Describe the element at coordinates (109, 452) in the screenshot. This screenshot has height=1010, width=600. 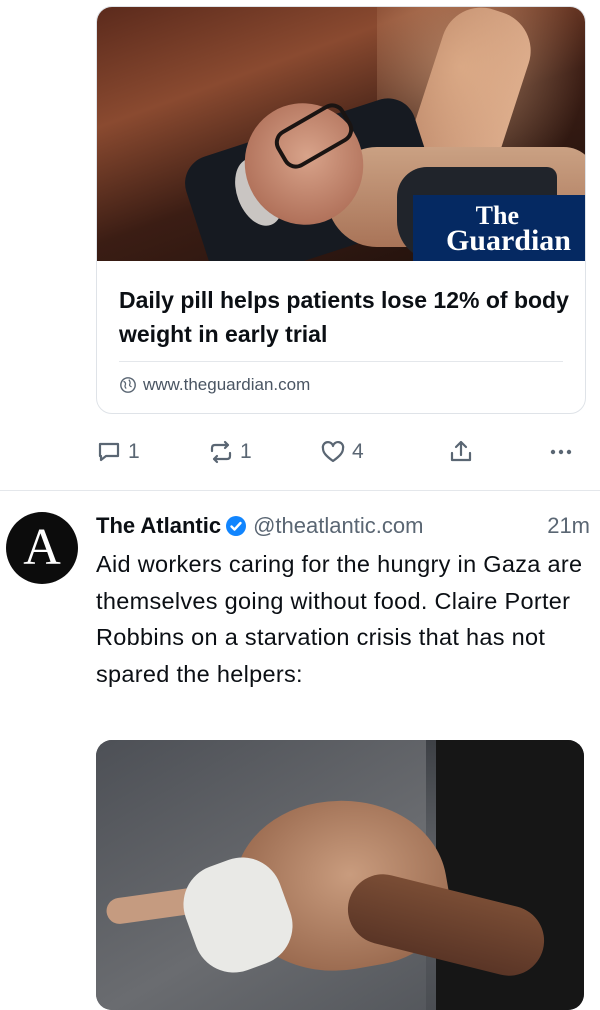
I see `reply-icon` at that location.